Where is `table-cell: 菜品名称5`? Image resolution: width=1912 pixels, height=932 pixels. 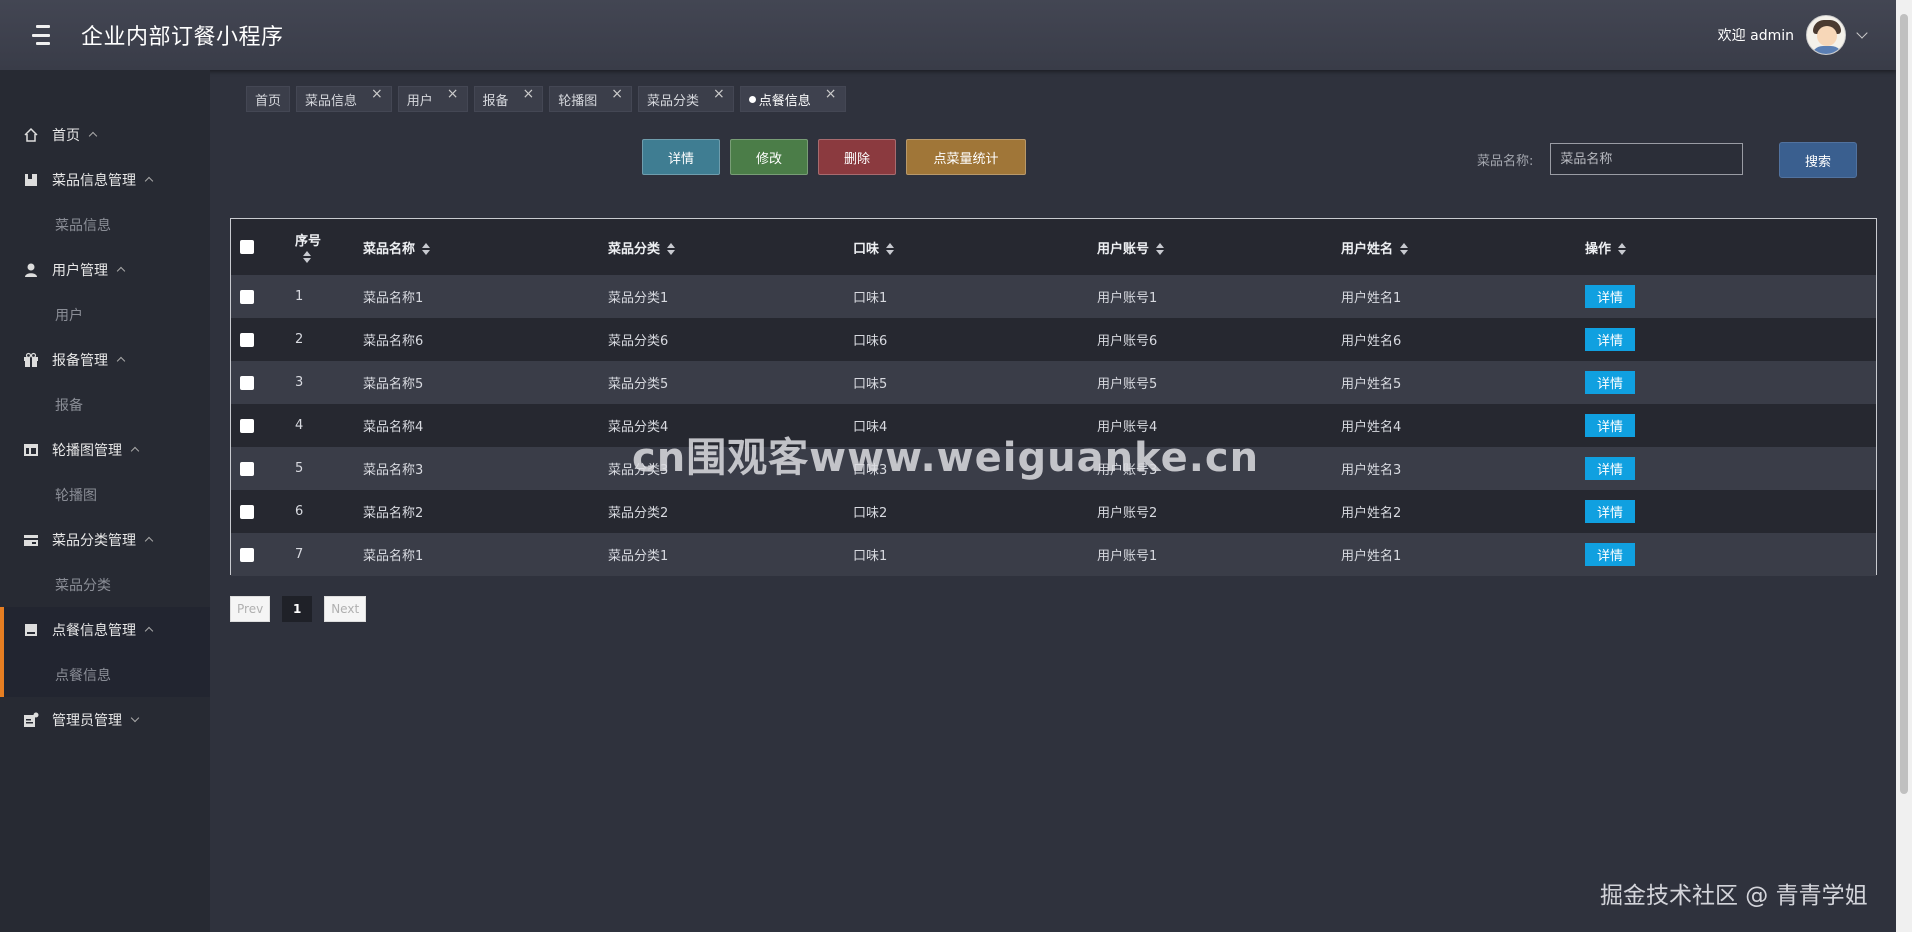
table-cell: 菜品名称5 is located at coordinates (393, 384).